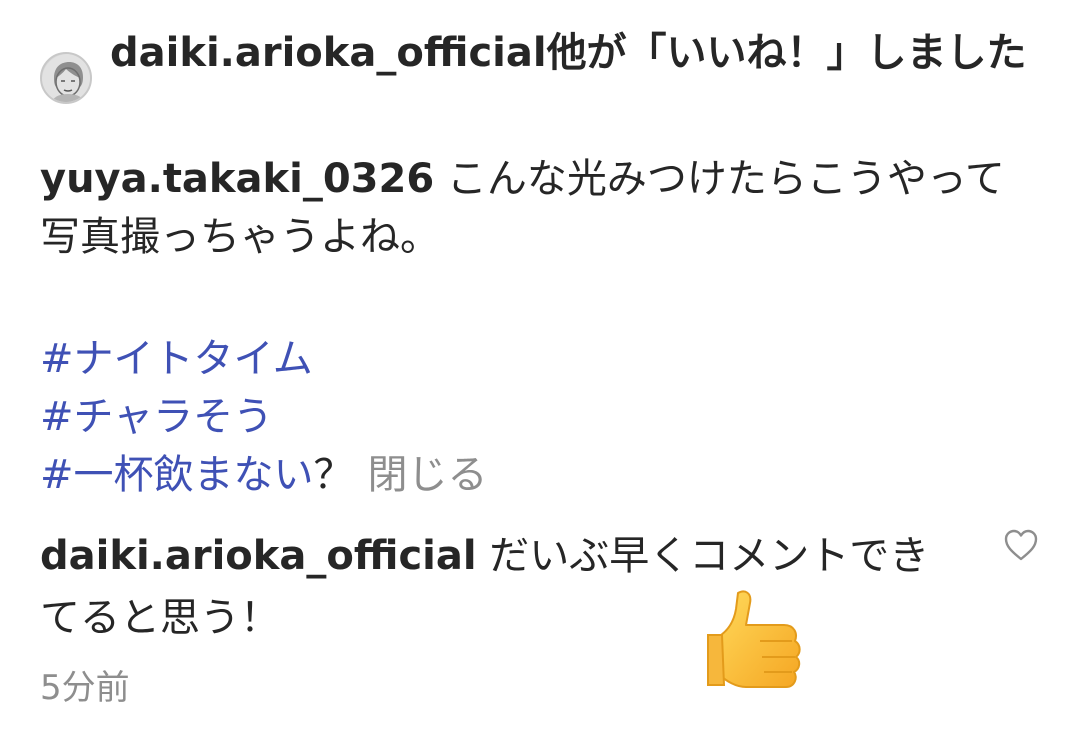 The width and height of the screenshot is (1075, 749). I want to click on close-caption-link: 閉じる, so click(428, 475).